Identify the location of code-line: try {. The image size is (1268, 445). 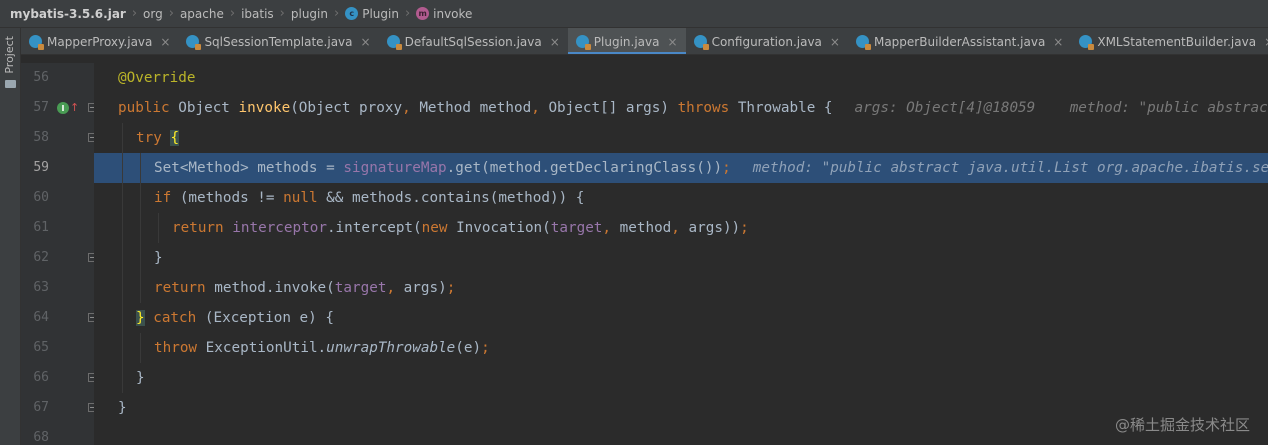
(681, 138).